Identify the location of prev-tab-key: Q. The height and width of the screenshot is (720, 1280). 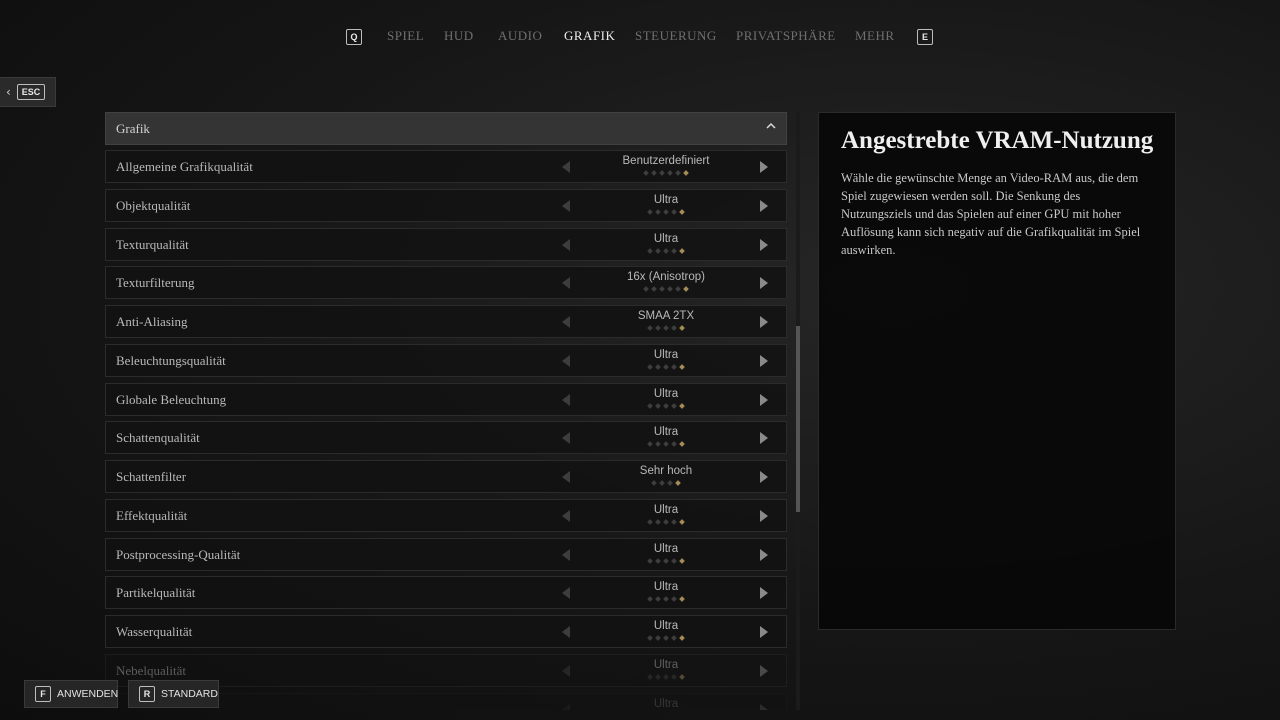
(354, 37).